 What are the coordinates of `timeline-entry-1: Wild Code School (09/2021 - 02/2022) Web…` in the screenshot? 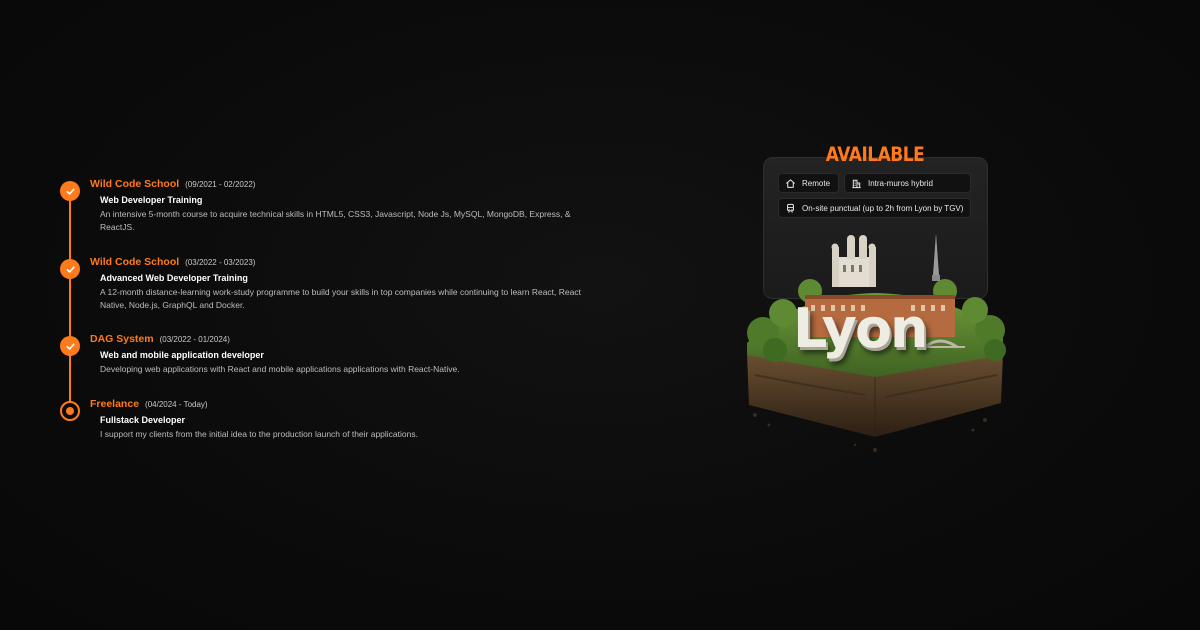 It's located at (325, 206).